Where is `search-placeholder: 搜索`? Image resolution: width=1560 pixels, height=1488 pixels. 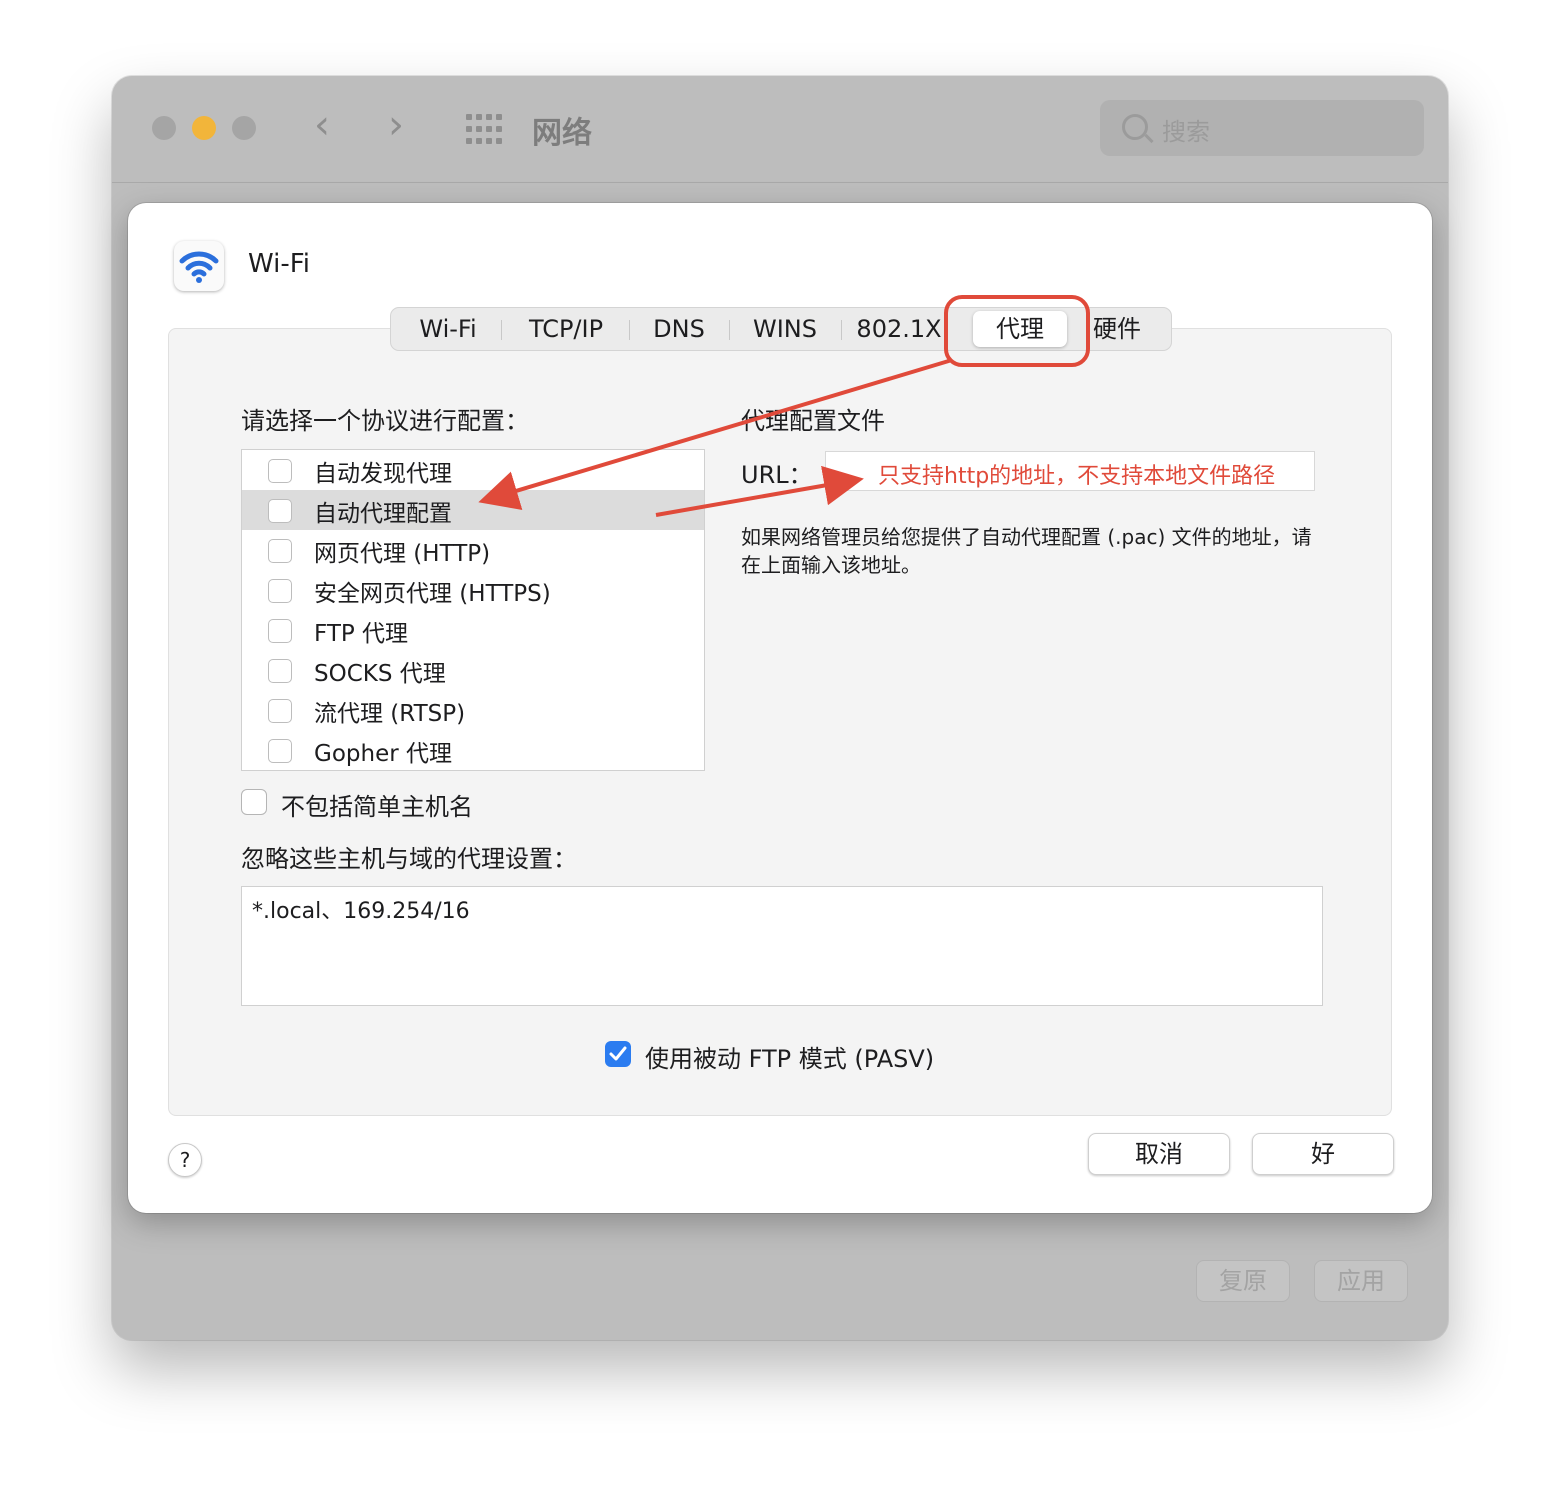 search-placeholder: 搜索 is located at coordinates (1186, 132).